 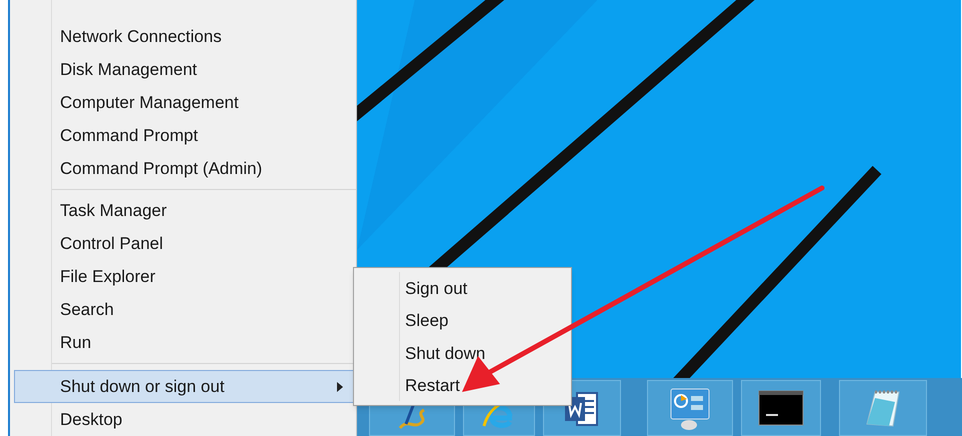 I want to click on menu-item: Disk Management, so click(x=189, y=69).